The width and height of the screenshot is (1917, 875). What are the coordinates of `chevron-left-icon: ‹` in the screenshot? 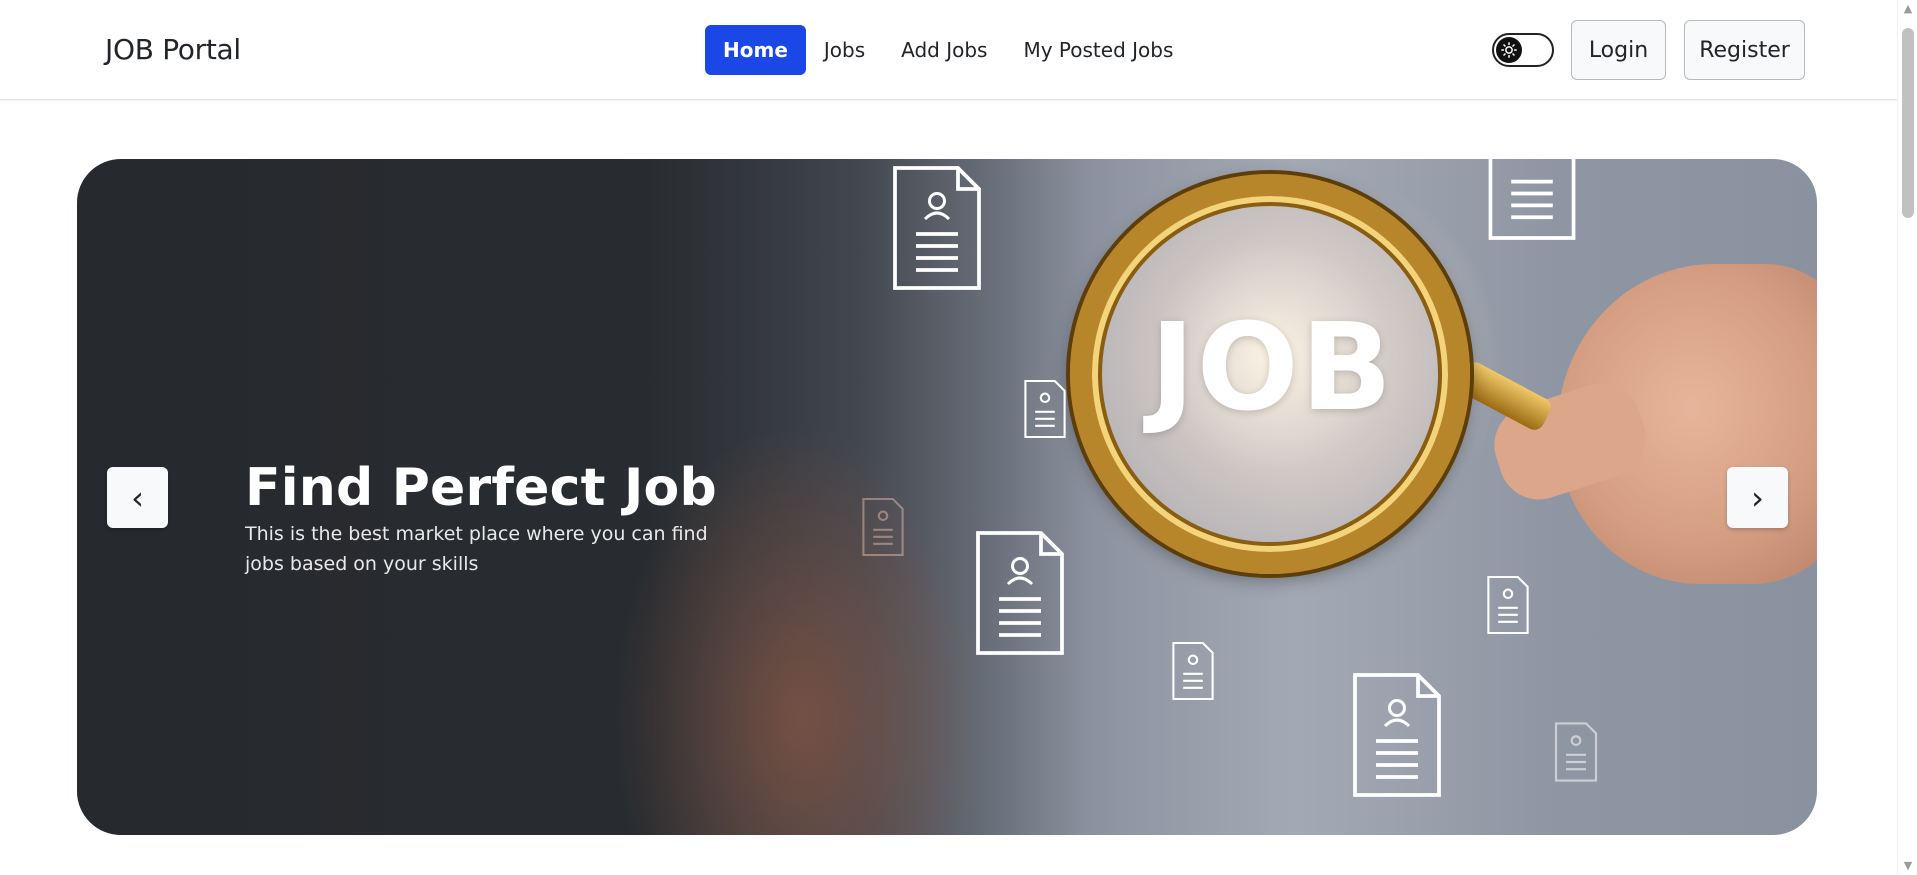 It's located at (137, 497).